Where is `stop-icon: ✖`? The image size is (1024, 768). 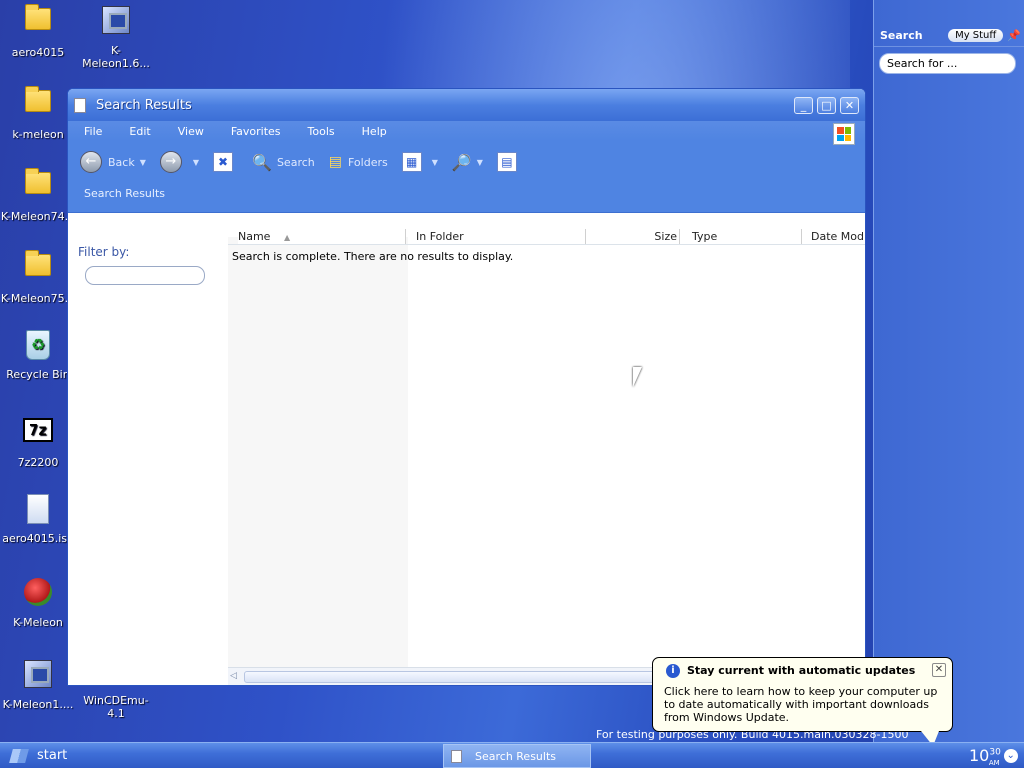 stop-icon: ✖ is located at coordinates (223, 162).